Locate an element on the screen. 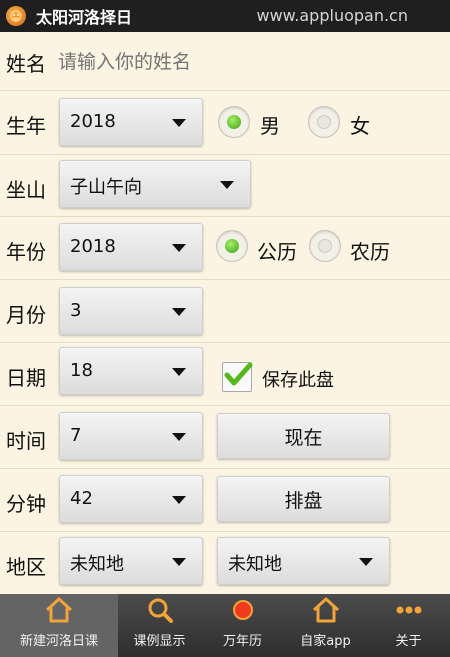 Image resolution: width=450 pixels, height=657 pixels. minute-row: 分钟 42 排盘 is located at coordinates (225, 500).